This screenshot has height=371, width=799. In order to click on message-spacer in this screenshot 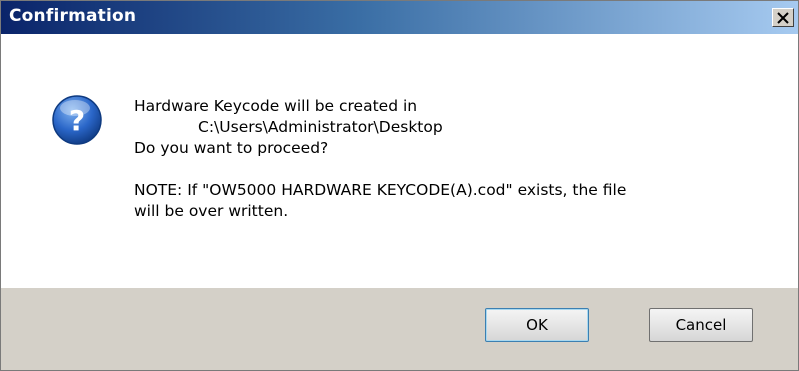, I will do `click(380, 169)`.